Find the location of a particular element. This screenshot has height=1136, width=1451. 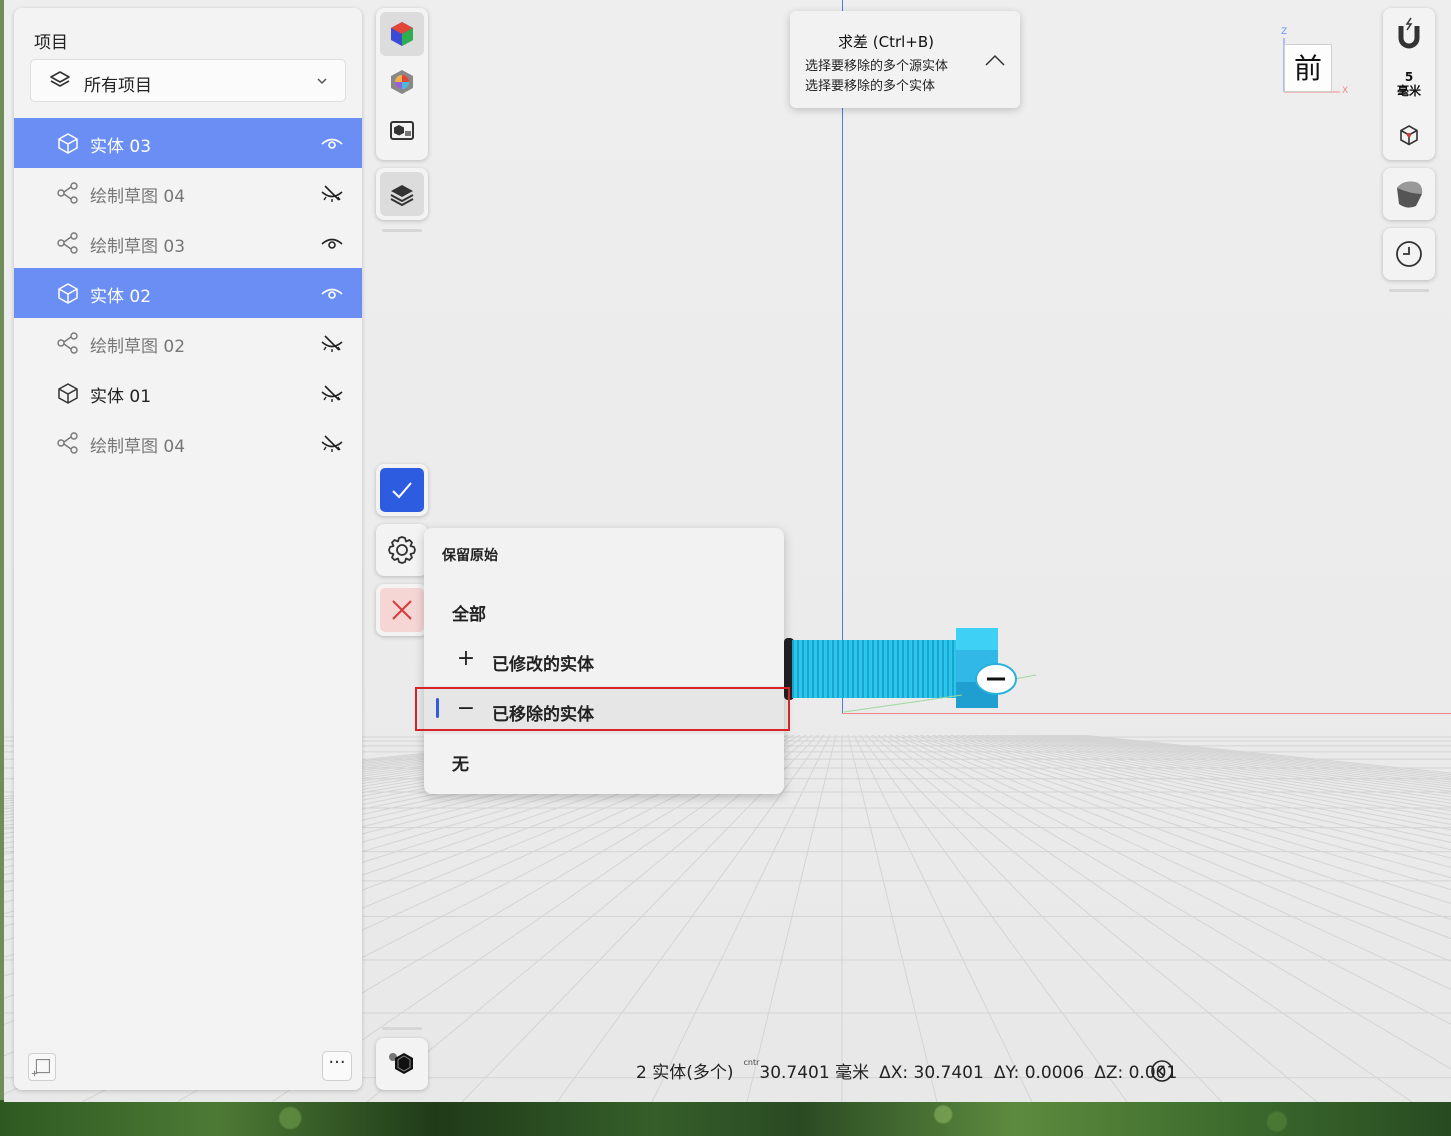

tree-item-label: 实体 01 is located at coordinates (121, 397).